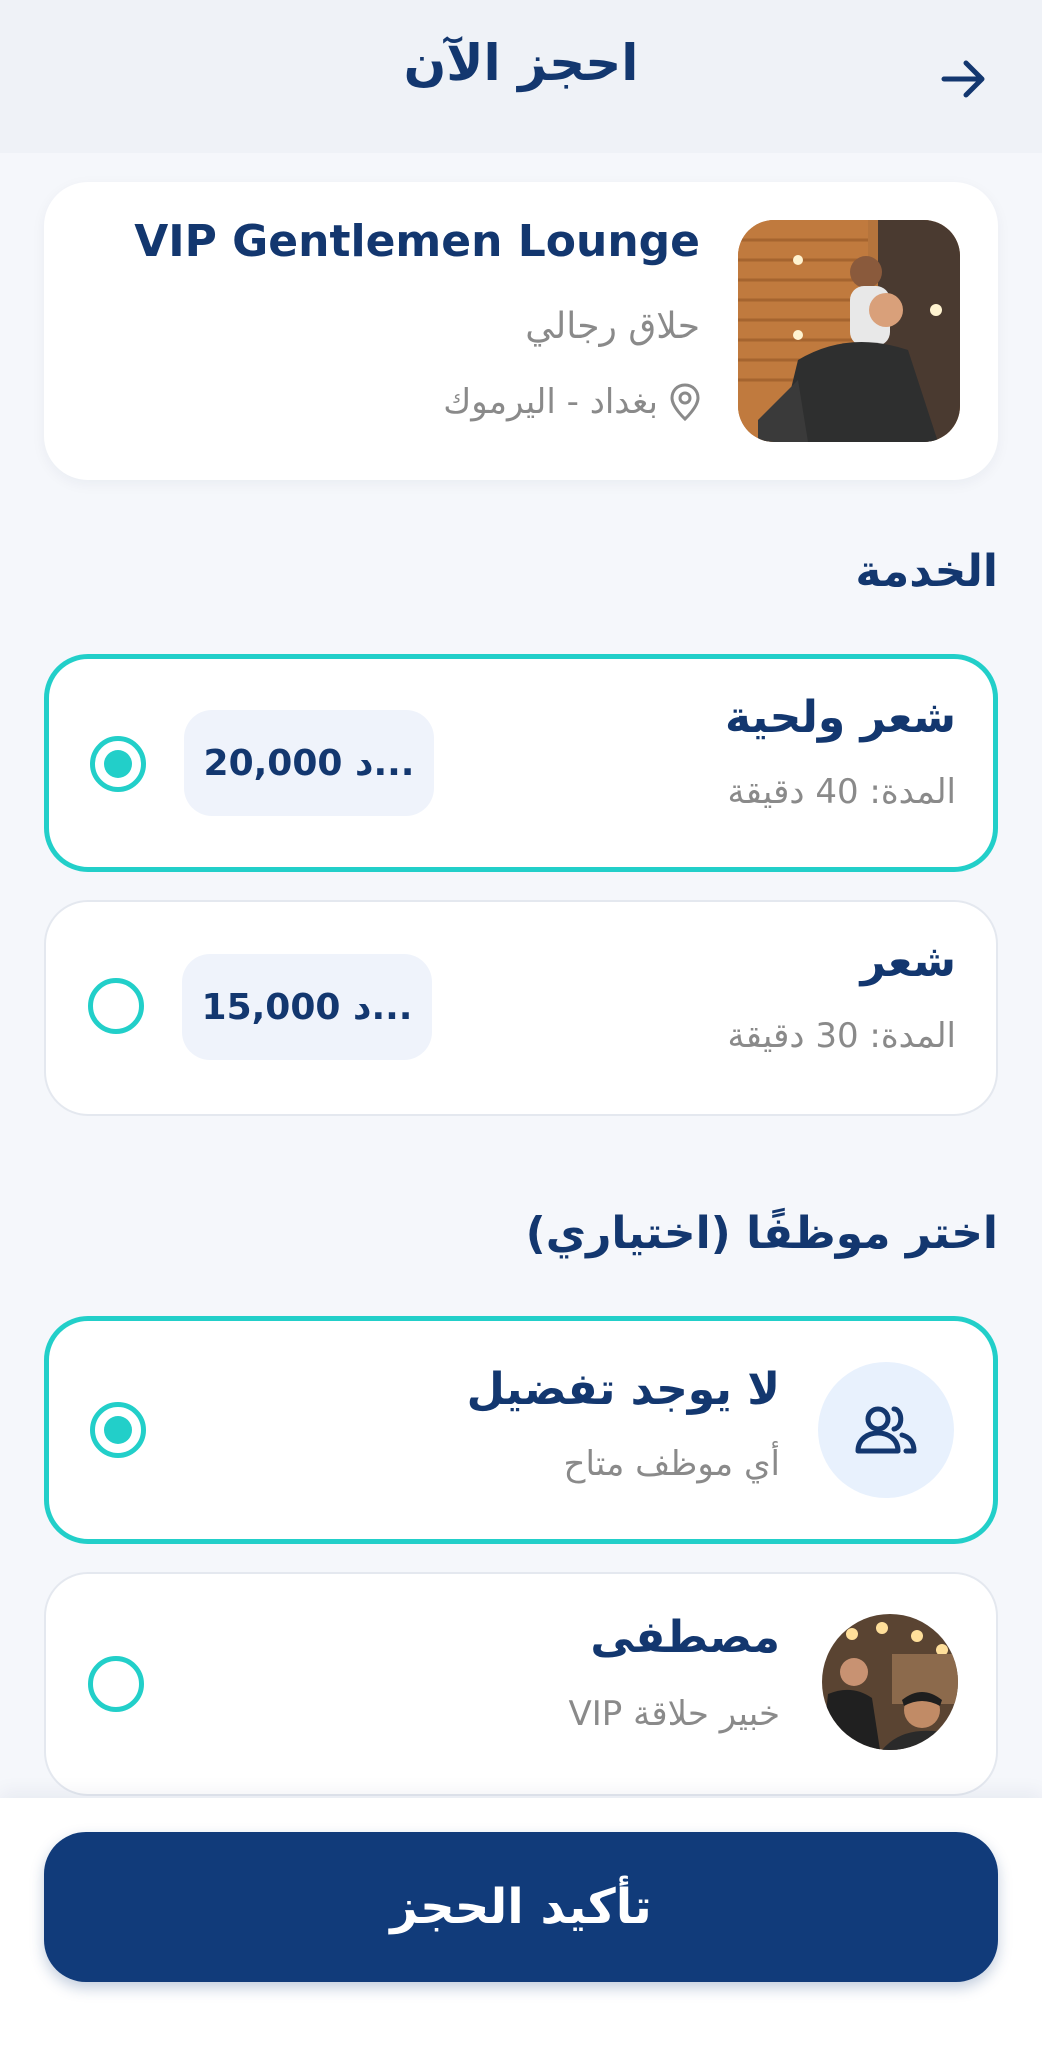 The width and height of the screenshot is (1042, 2048). I want to click on staff-radio, so click(116, 1684).